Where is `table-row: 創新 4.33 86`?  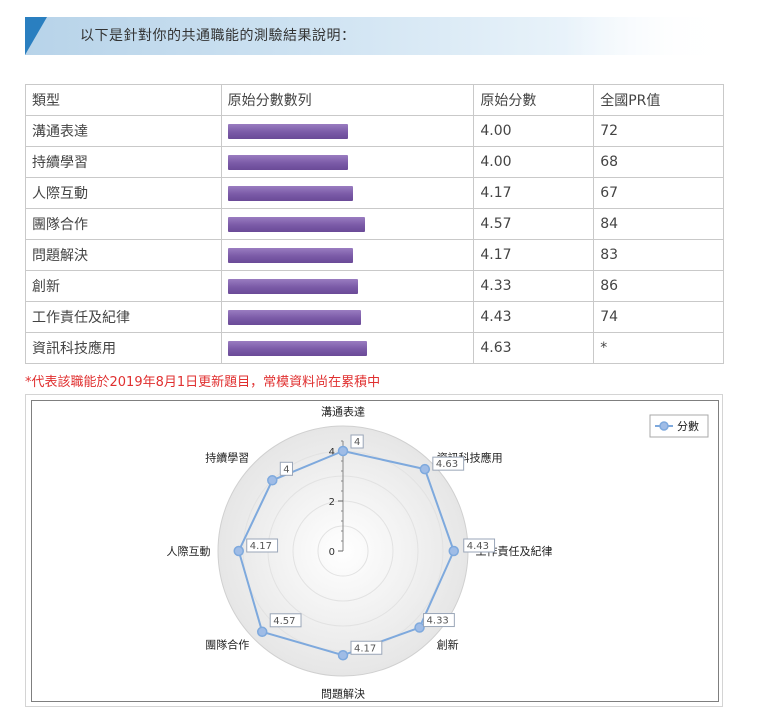
table-row: 創新 4.33 86 is located at coordinates (374, 286).